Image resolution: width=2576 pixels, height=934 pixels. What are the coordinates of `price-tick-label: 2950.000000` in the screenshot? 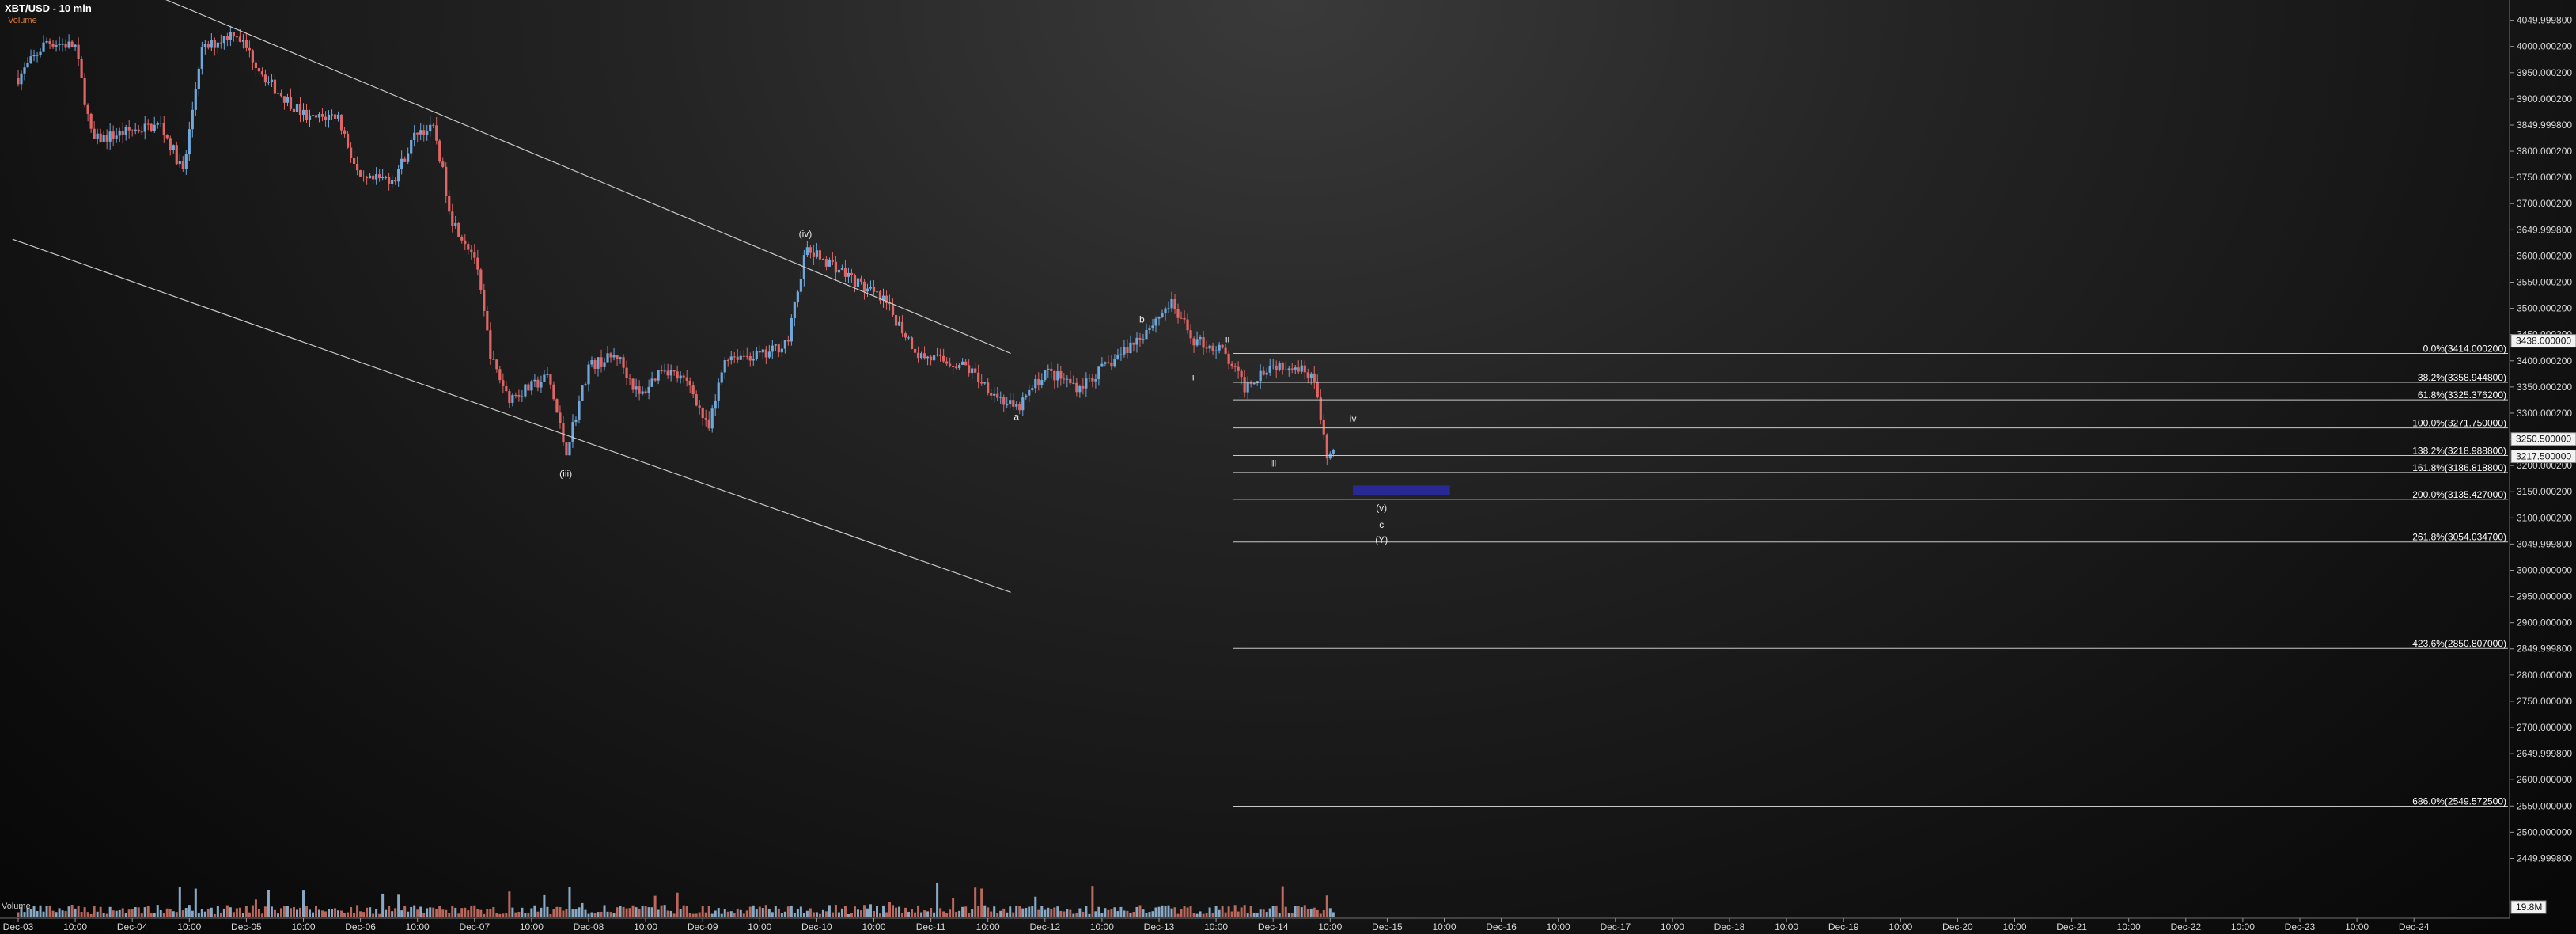 It's located at (2544, 596).